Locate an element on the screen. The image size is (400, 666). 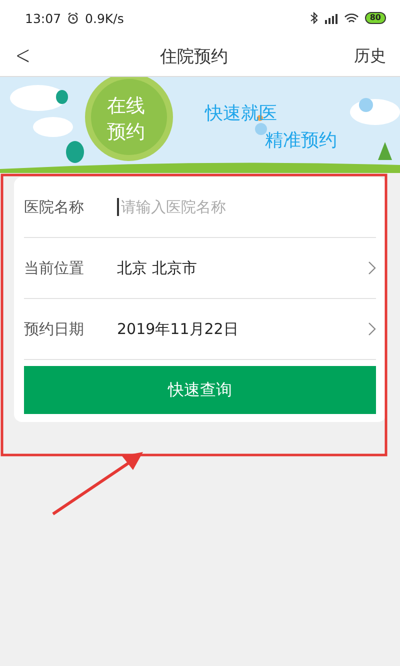
field-value: 北京 北京市 is located at coordinates (242, 268).